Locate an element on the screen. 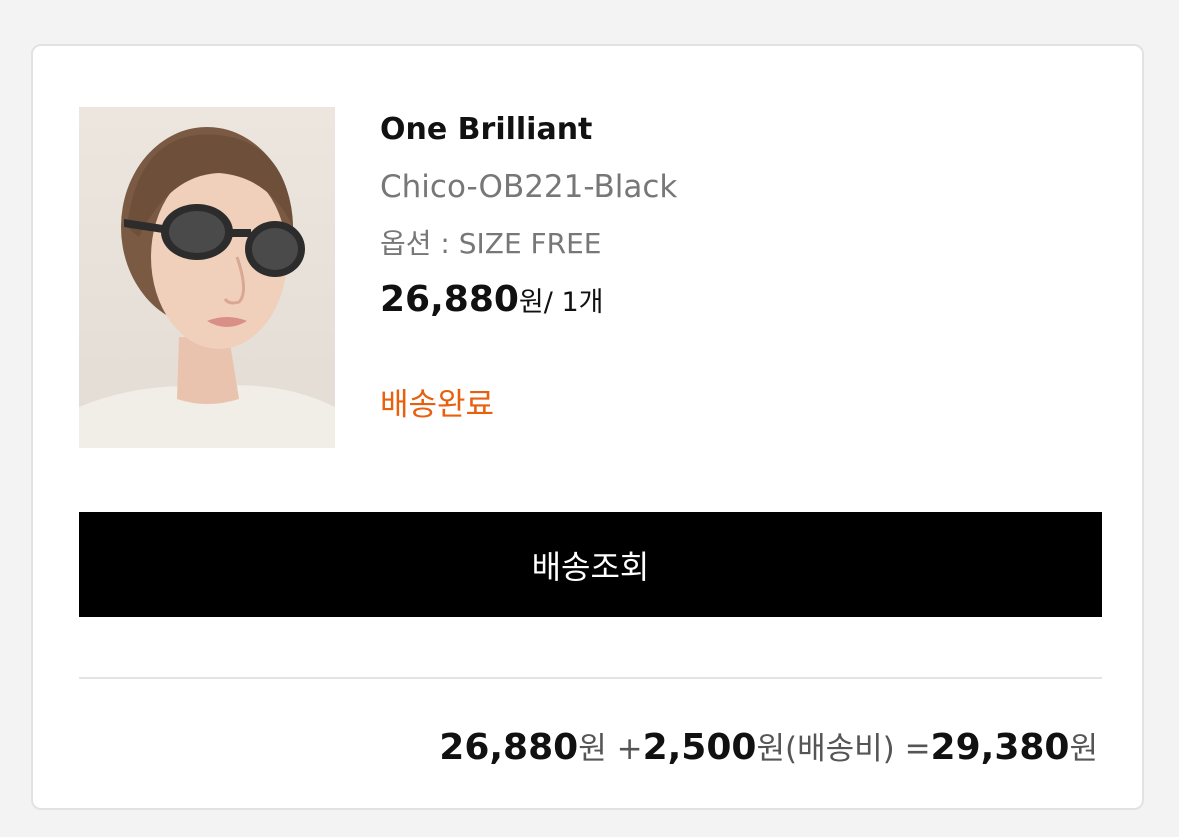 This screenshot has width=1179, height=837. product-image is located at coordinates (207, 277).